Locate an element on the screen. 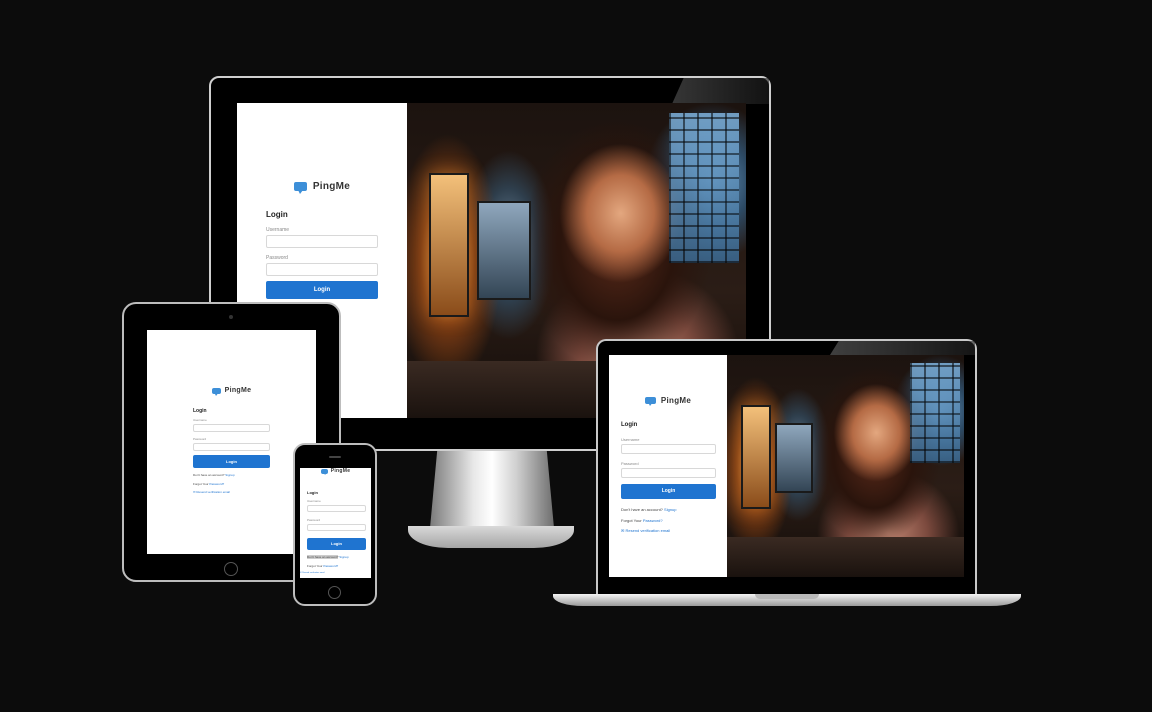  monitor-stand-base is located at coordinates (491, 537).